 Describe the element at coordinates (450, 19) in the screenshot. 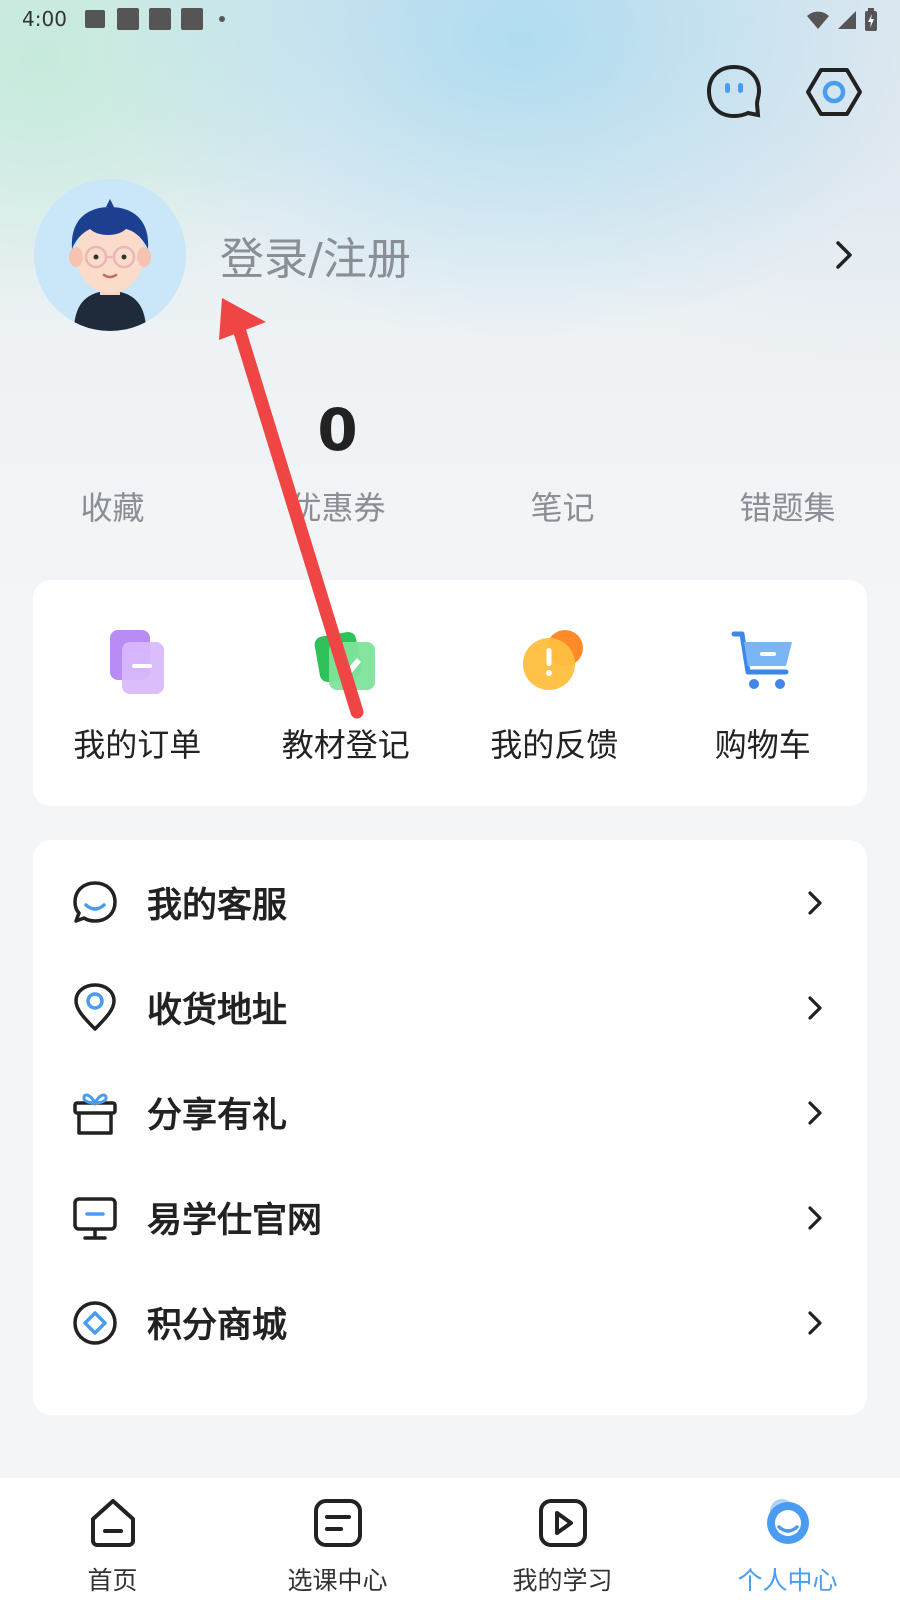

I see `status-bar: 4:00` at that location.